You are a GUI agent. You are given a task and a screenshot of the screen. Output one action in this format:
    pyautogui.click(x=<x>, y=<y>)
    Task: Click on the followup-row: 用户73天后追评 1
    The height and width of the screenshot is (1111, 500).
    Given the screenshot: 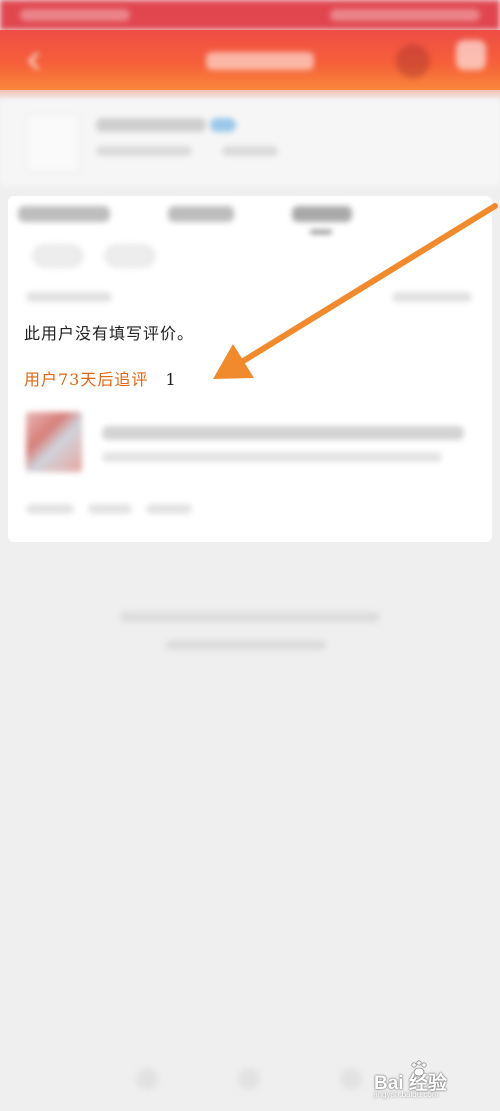 What is the action you would take?
    pyautogui.click(x=100, y=378)
    